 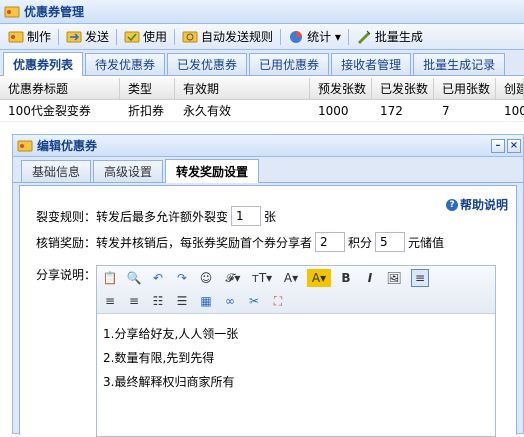 What do you see at coordinates (254, 301) in the screenshot?
I see `unlink-icon: ✂` at bounding box center [254, 301].